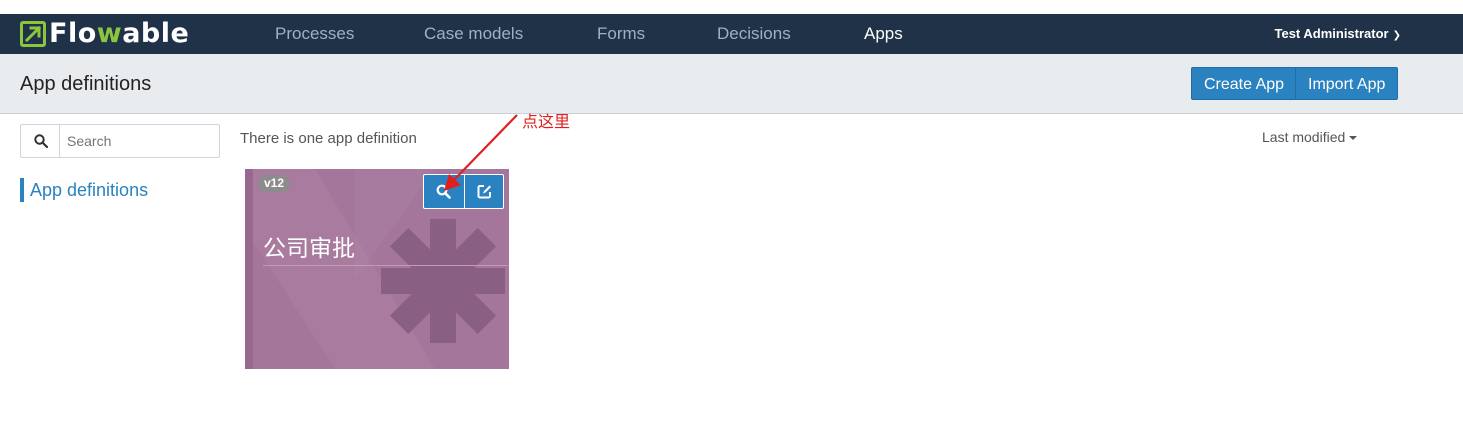 The height and width of the screenshot is (424, 1463). I want to click on card-actions, so click(463, 191).